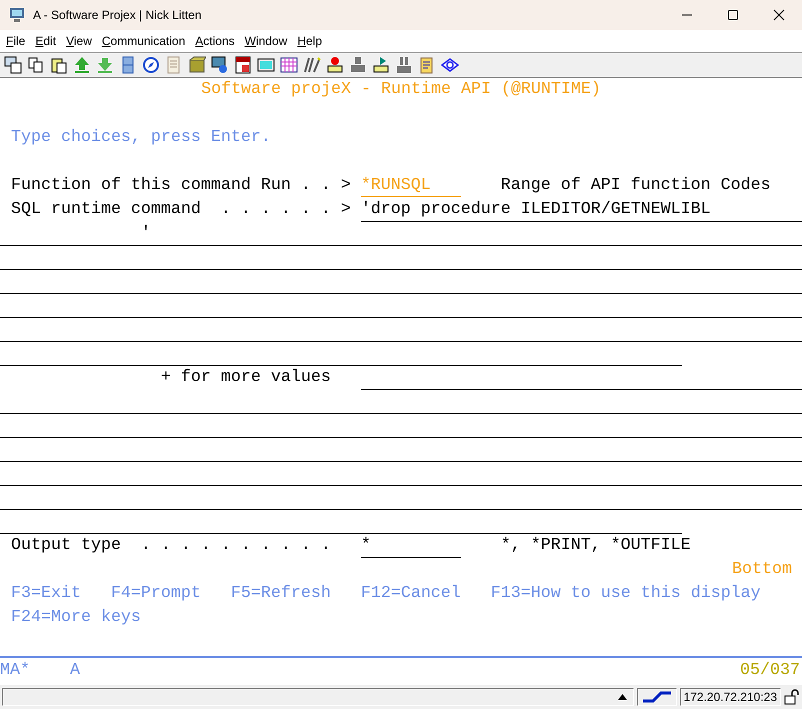 The width and height of the screenshot is (802, 709). What do you see at coordinates (733, 15) in the screenshot?
I see `maximize-icon` at bounding box center [733, 15].